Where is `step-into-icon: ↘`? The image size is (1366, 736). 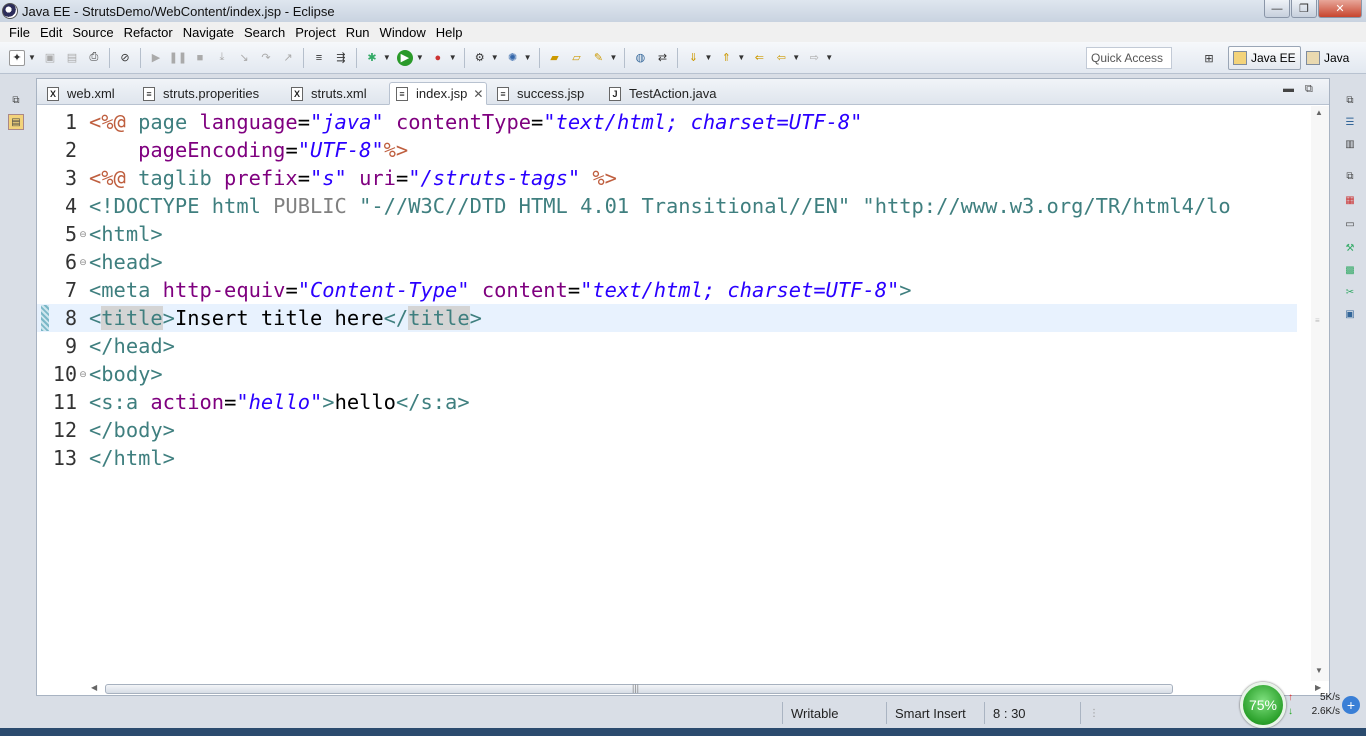
step-into-icon: ↘ is located at coordinates (244, 58).